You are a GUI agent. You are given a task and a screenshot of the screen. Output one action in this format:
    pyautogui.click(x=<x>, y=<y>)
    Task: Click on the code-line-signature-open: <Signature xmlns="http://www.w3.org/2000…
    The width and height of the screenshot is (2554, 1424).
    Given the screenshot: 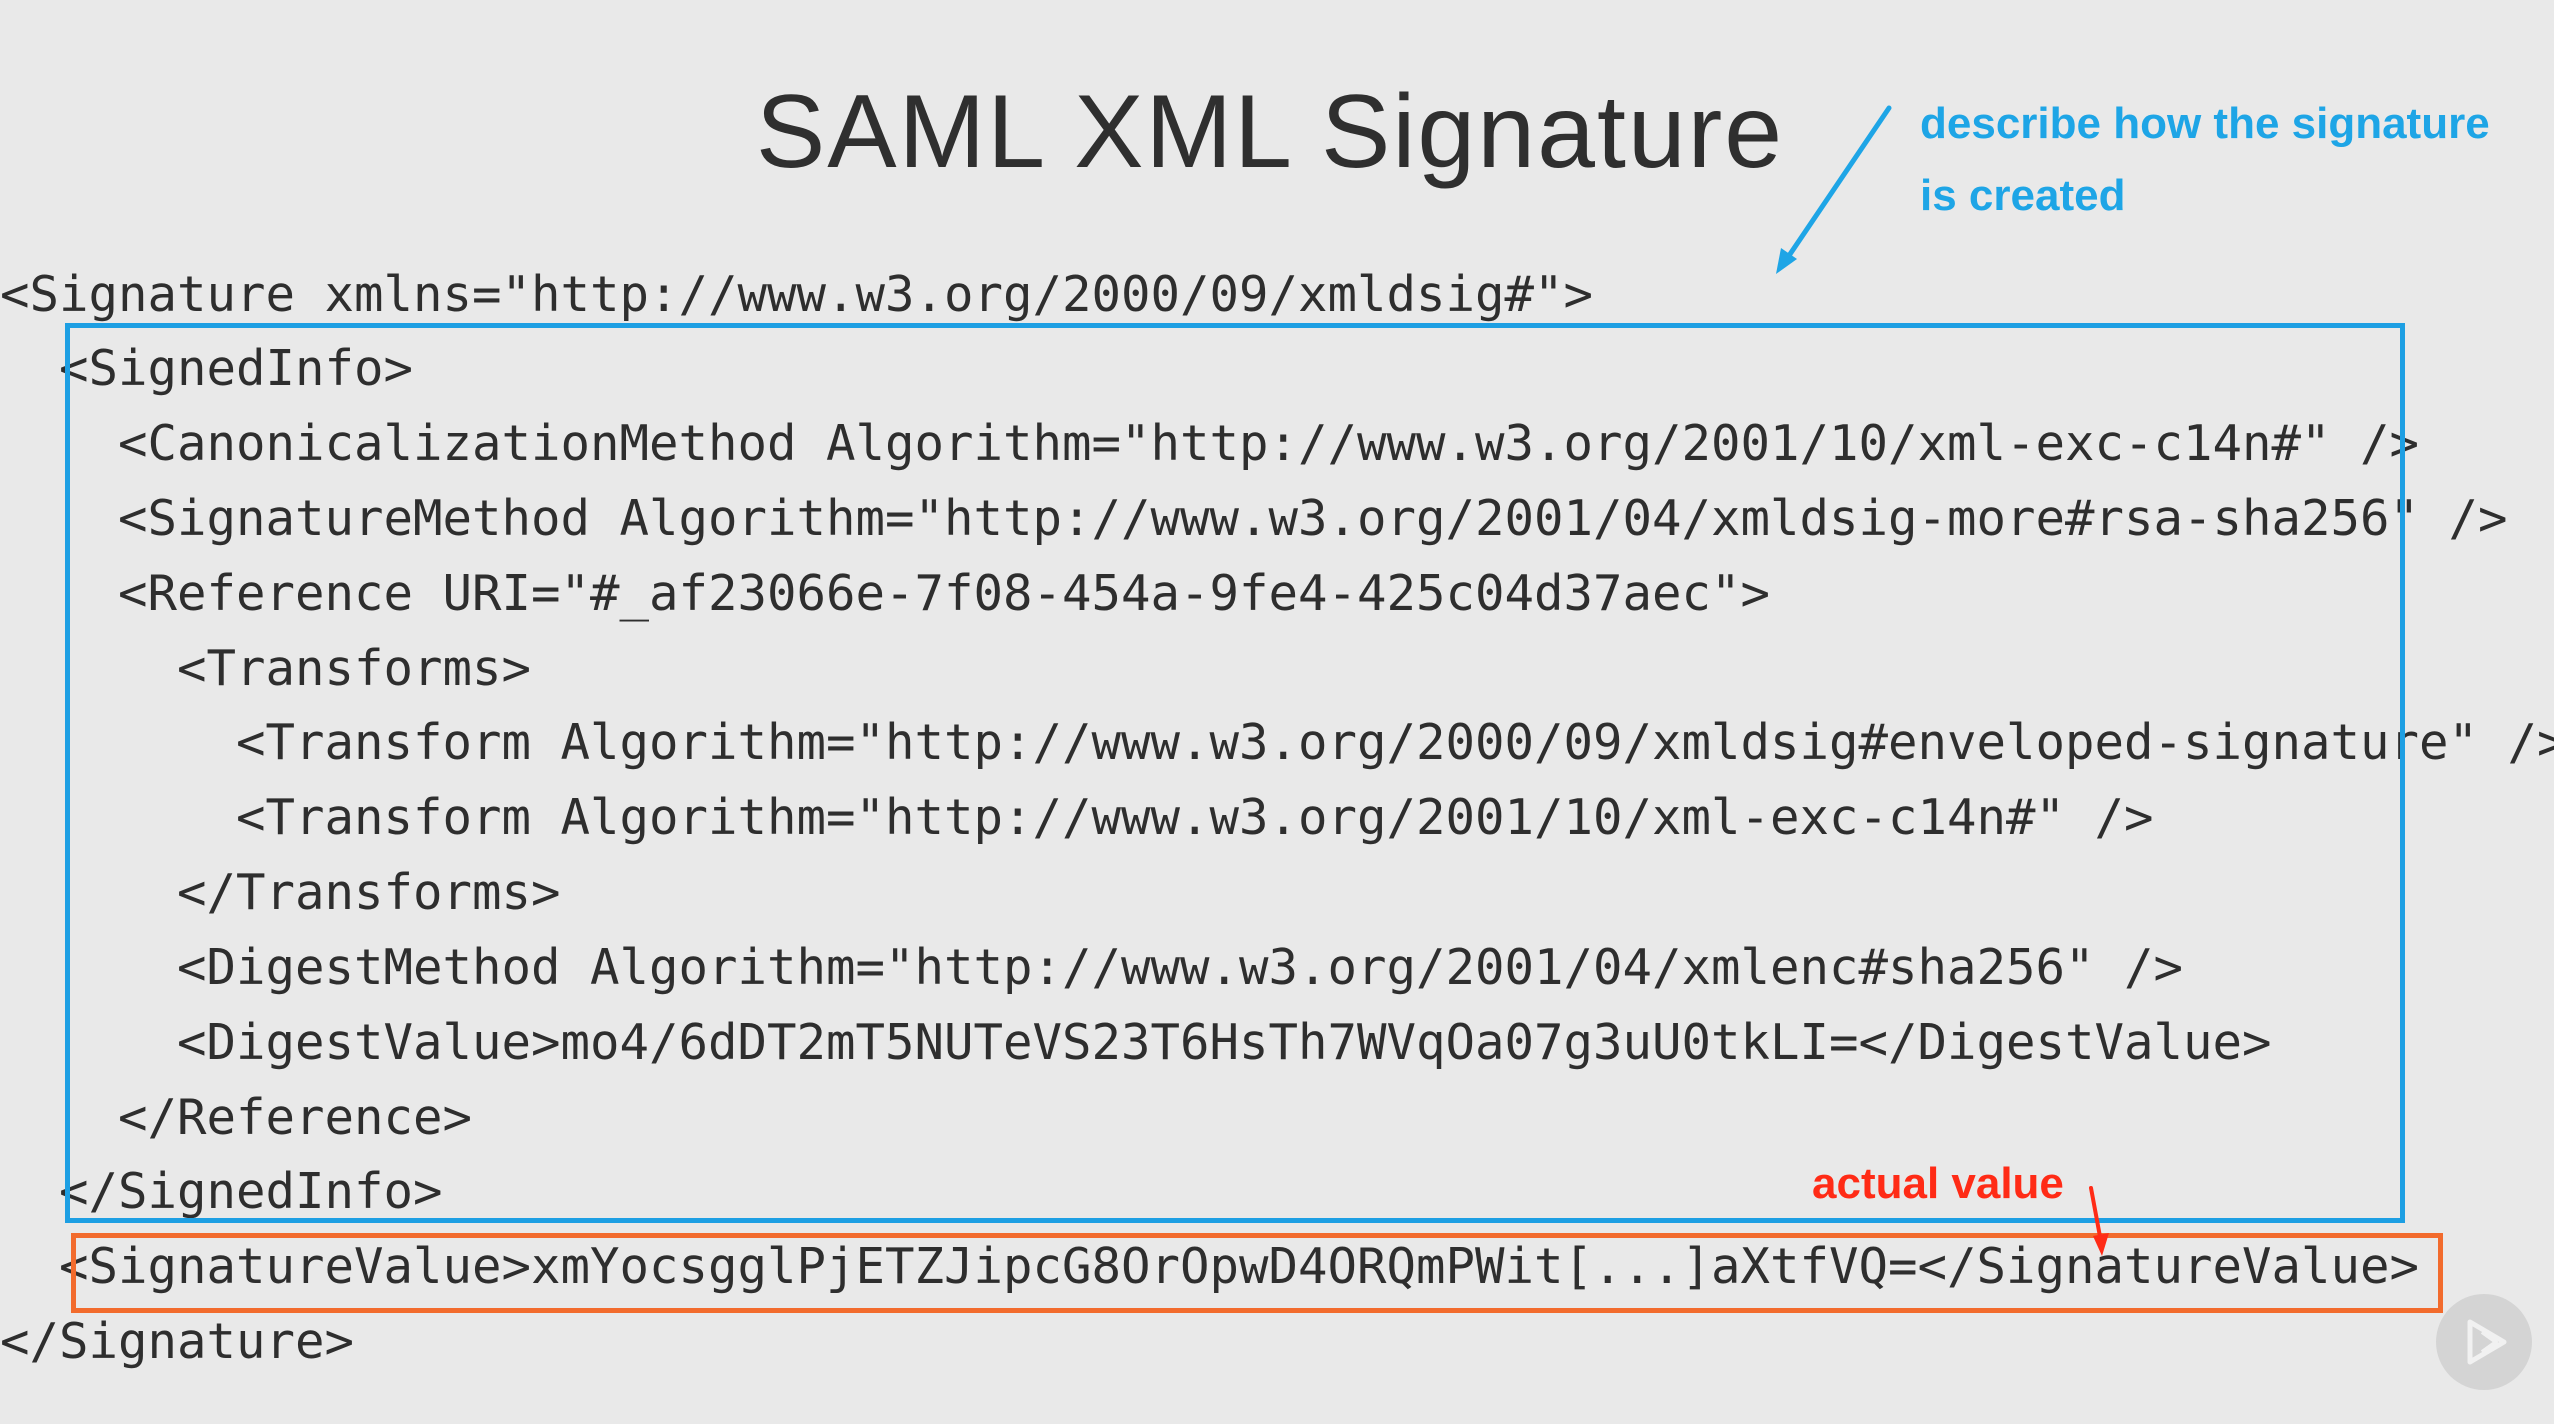 What is the action you would take?
    pyautogui.click(x=797, y=294)
    